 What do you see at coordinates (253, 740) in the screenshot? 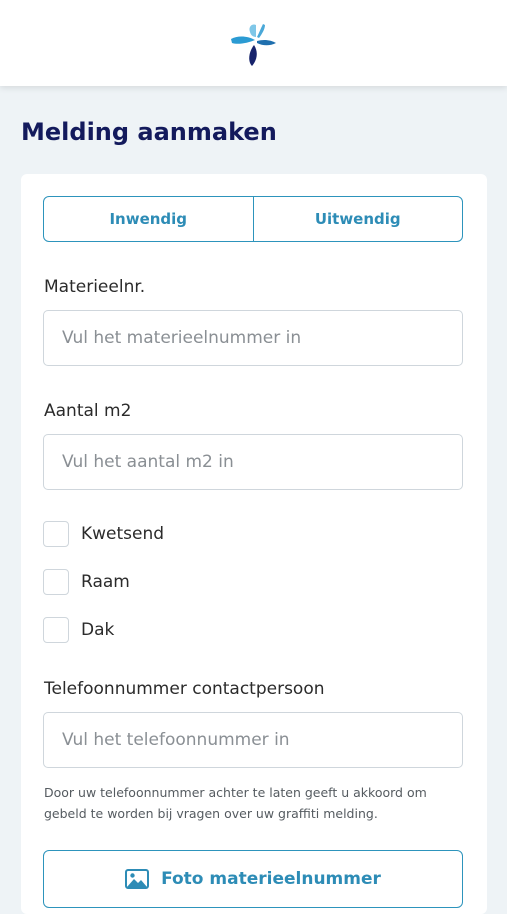
I see `telefoon-input` at bounding box center [253, 740].